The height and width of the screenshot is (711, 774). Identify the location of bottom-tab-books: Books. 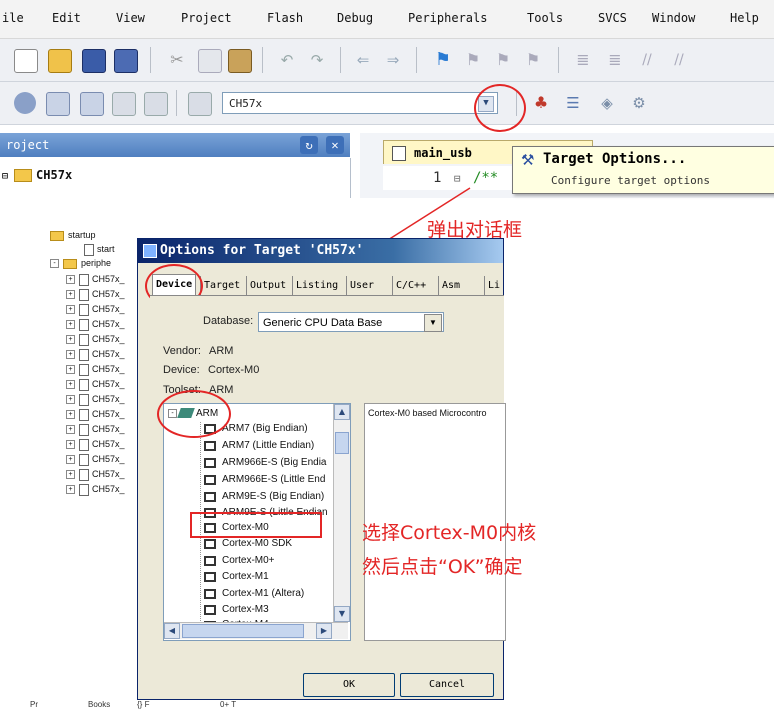
(99, 704).